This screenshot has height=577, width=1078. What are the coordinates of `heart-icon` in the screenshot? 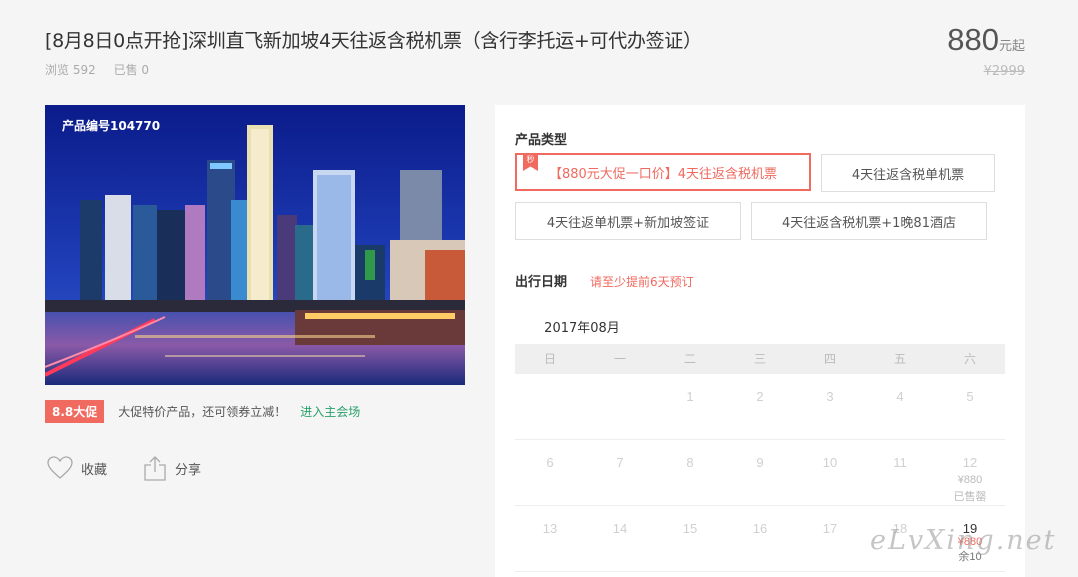 It's located at (60, 467).